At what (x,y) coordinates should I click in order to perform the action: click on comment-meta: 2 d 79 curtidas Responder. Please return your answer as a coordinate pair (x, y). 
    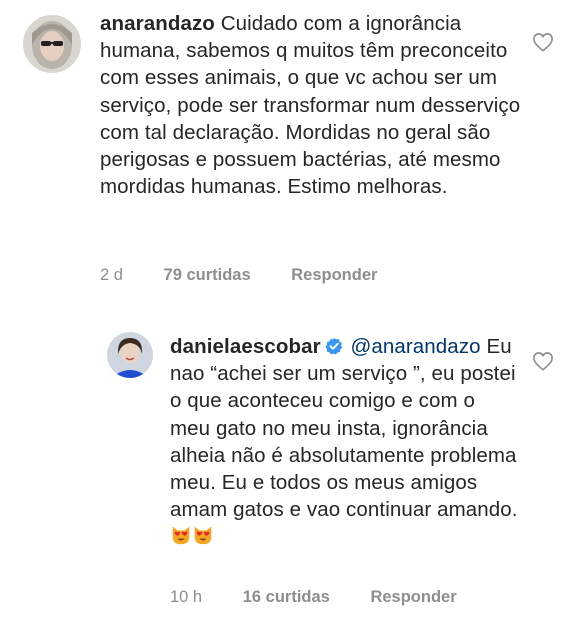
    Looking at the image, I should click on (256, 275).